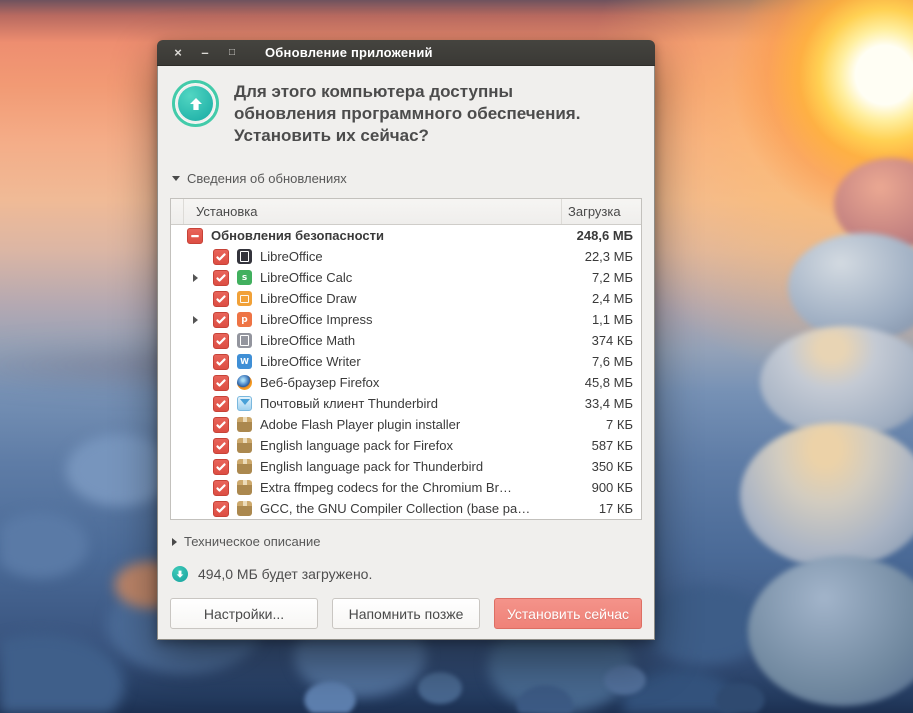 The height and width of the screenshot is (713, 913). Describe the element at coordinates (356, 445) in the screenshot. I see `package-name: English language pack for Firefox` at that location.